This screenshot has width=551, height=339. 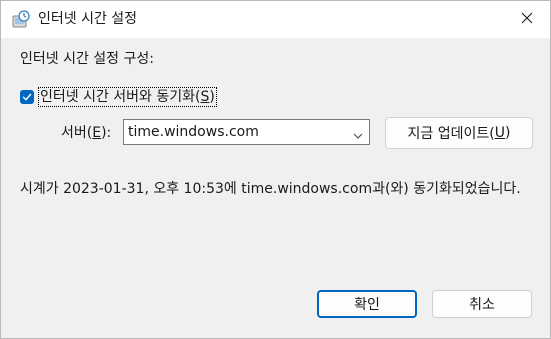 What do you see at coordinates (482, 304) in the screenshot?
I see `cancel-button: 취소` at bounding box center [482, 304].